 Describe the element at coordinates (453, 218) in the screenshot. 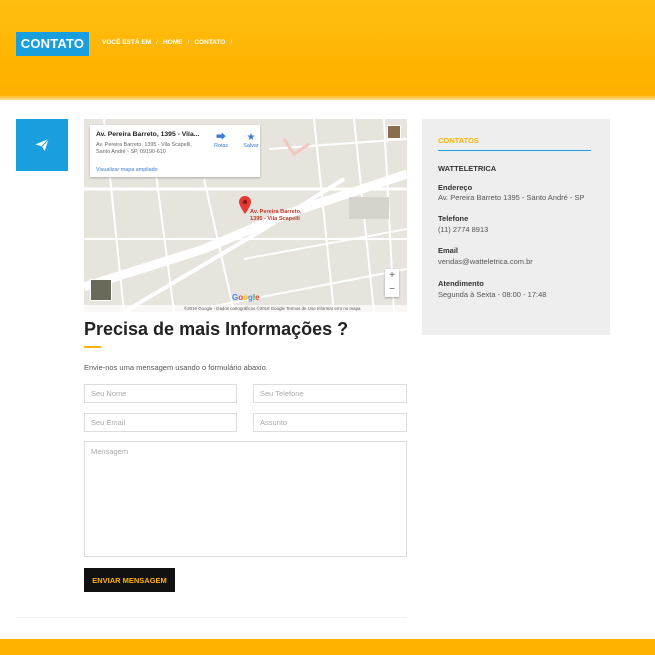

I see `phone-label: Telefone` at that location.